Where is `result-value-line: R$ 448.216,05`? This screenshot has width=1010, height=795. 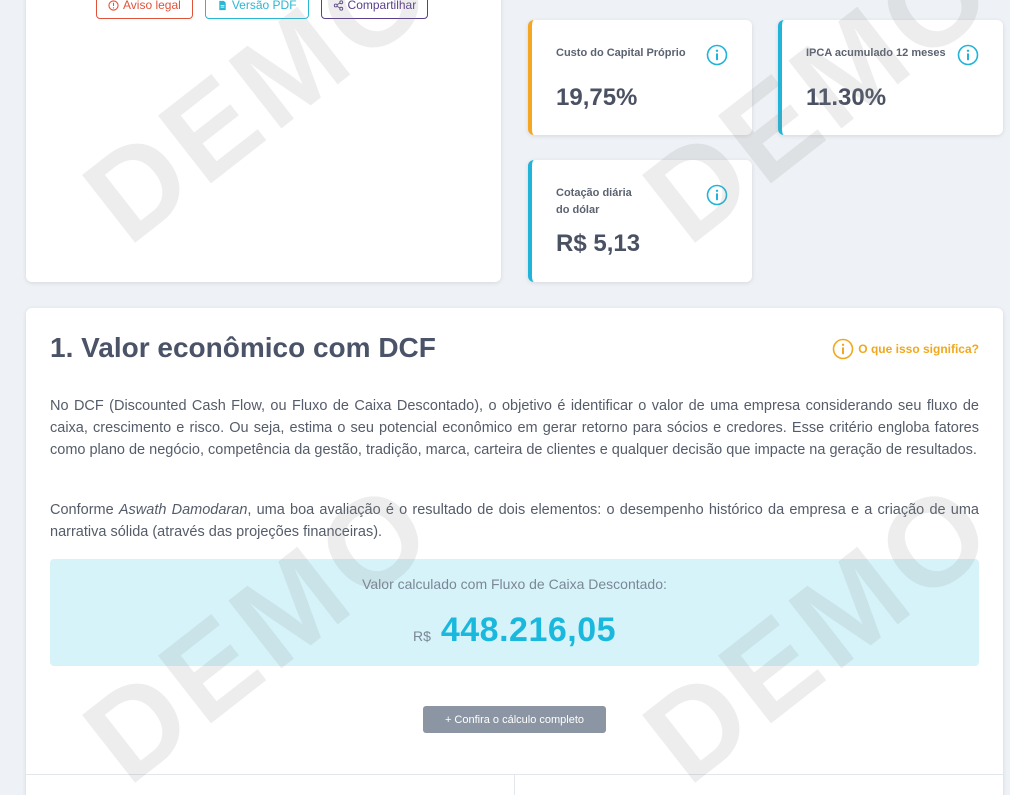
result-value-line: R$ 448.216,05 is located at coordinates (514, 630).